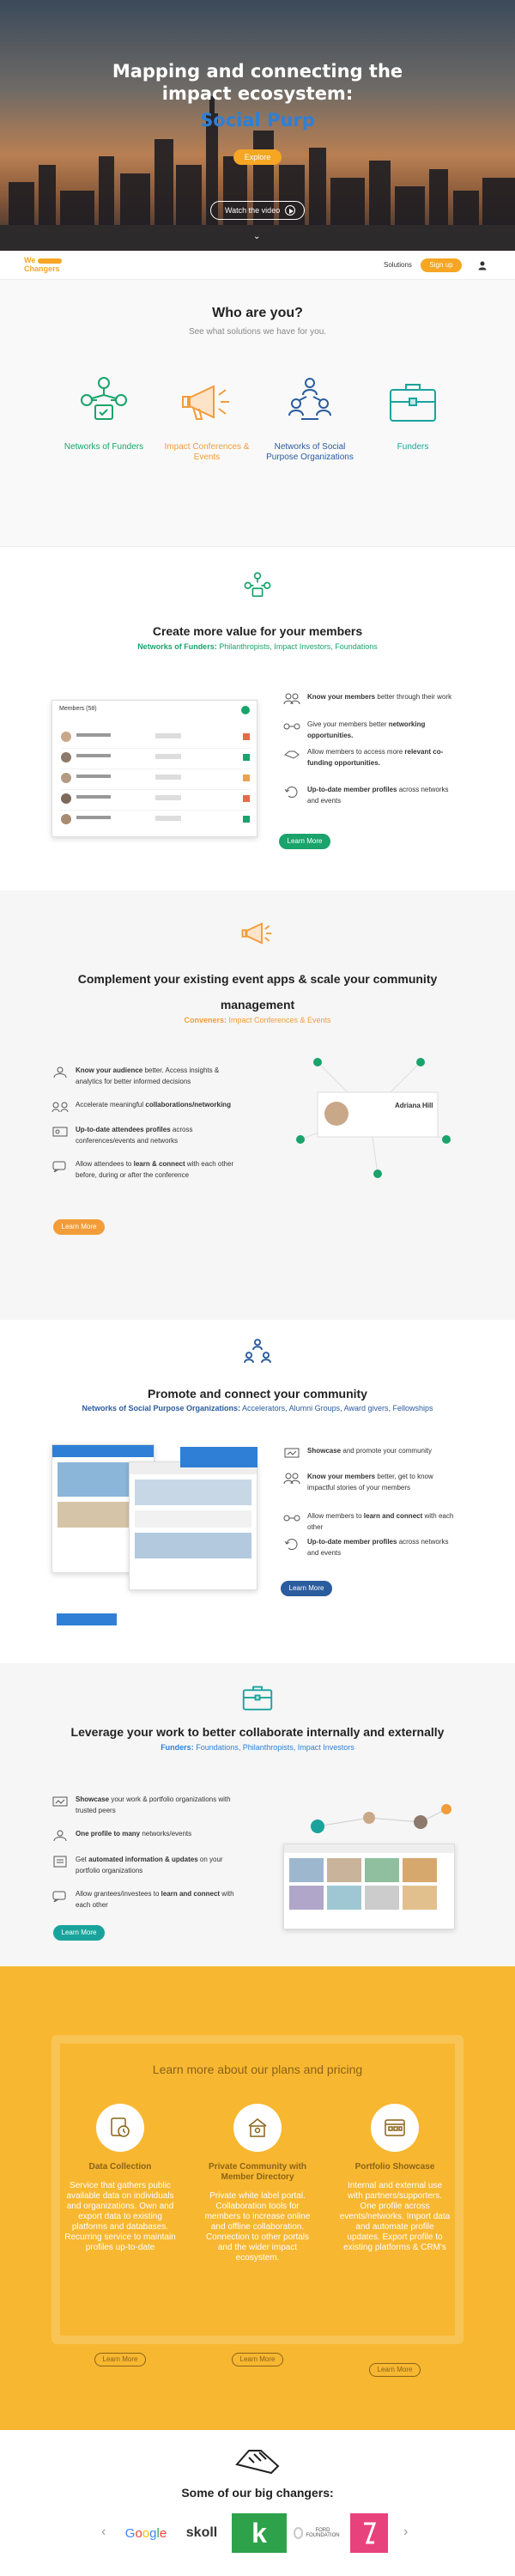 The width and height of the screenshot is (515, 2576). What do you see at coordinates (291, 1518) in the screenshot?
I see `connect-icon` at bounding box center [291, 1518].